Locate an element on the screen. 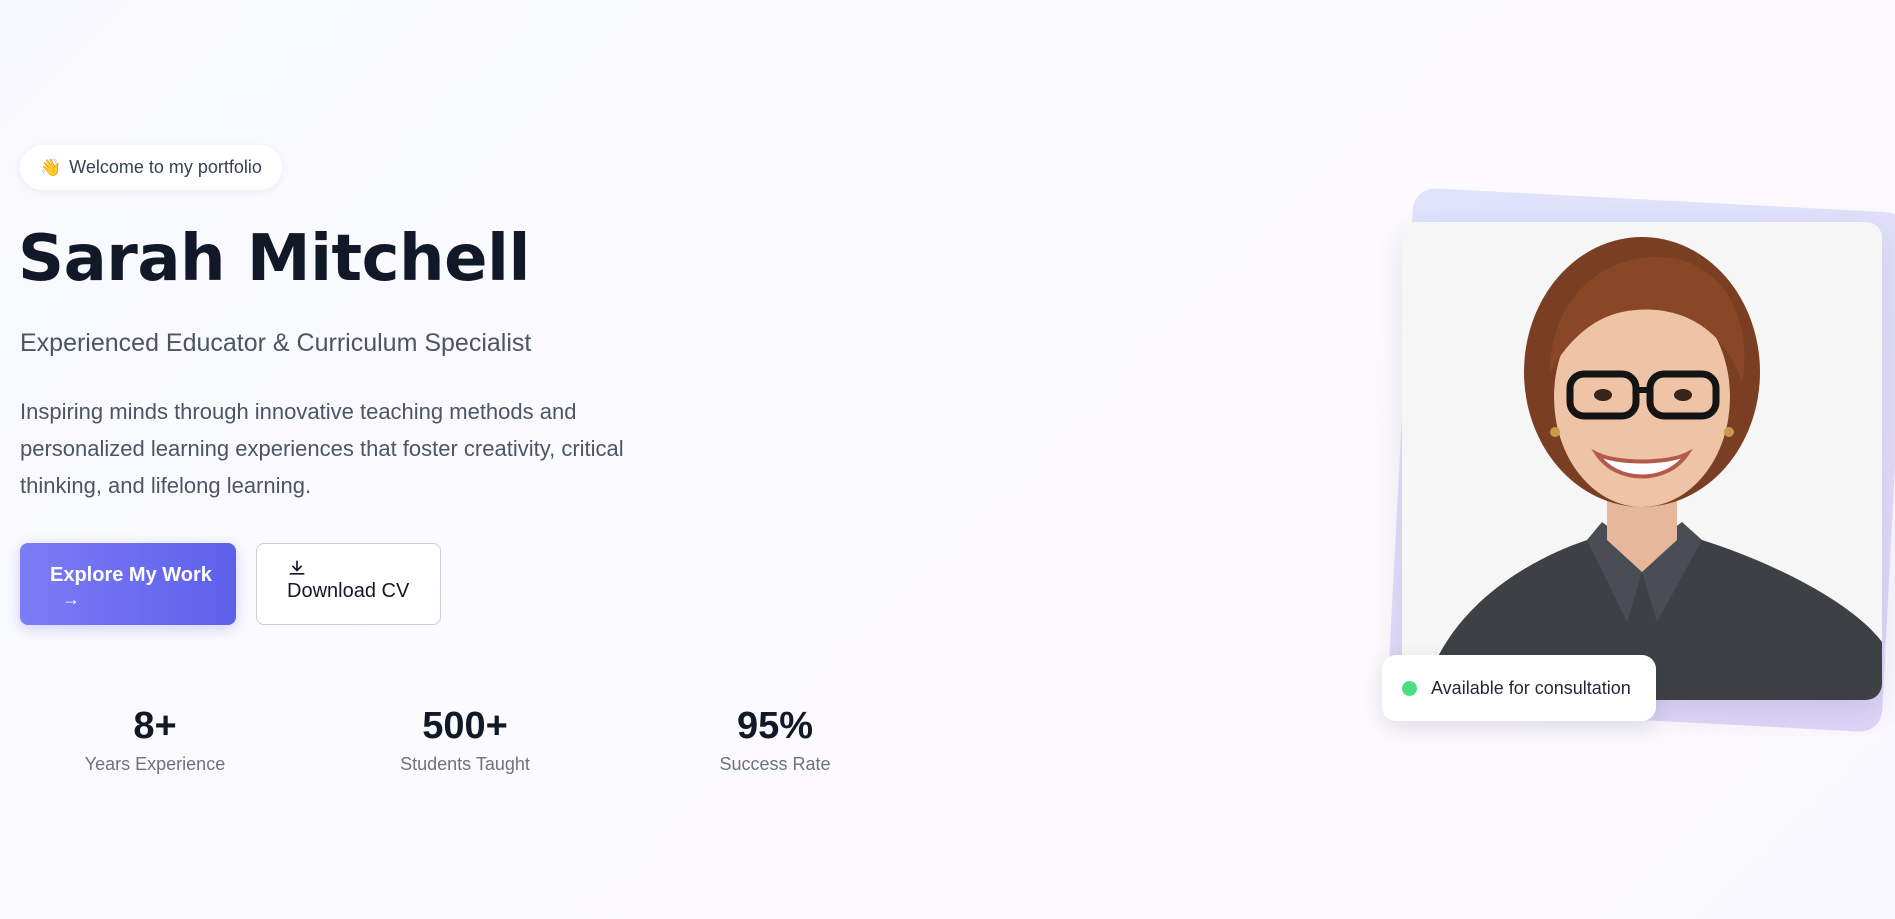  explore-work-button: Explore My Work → is located at coordinates (128, 584).